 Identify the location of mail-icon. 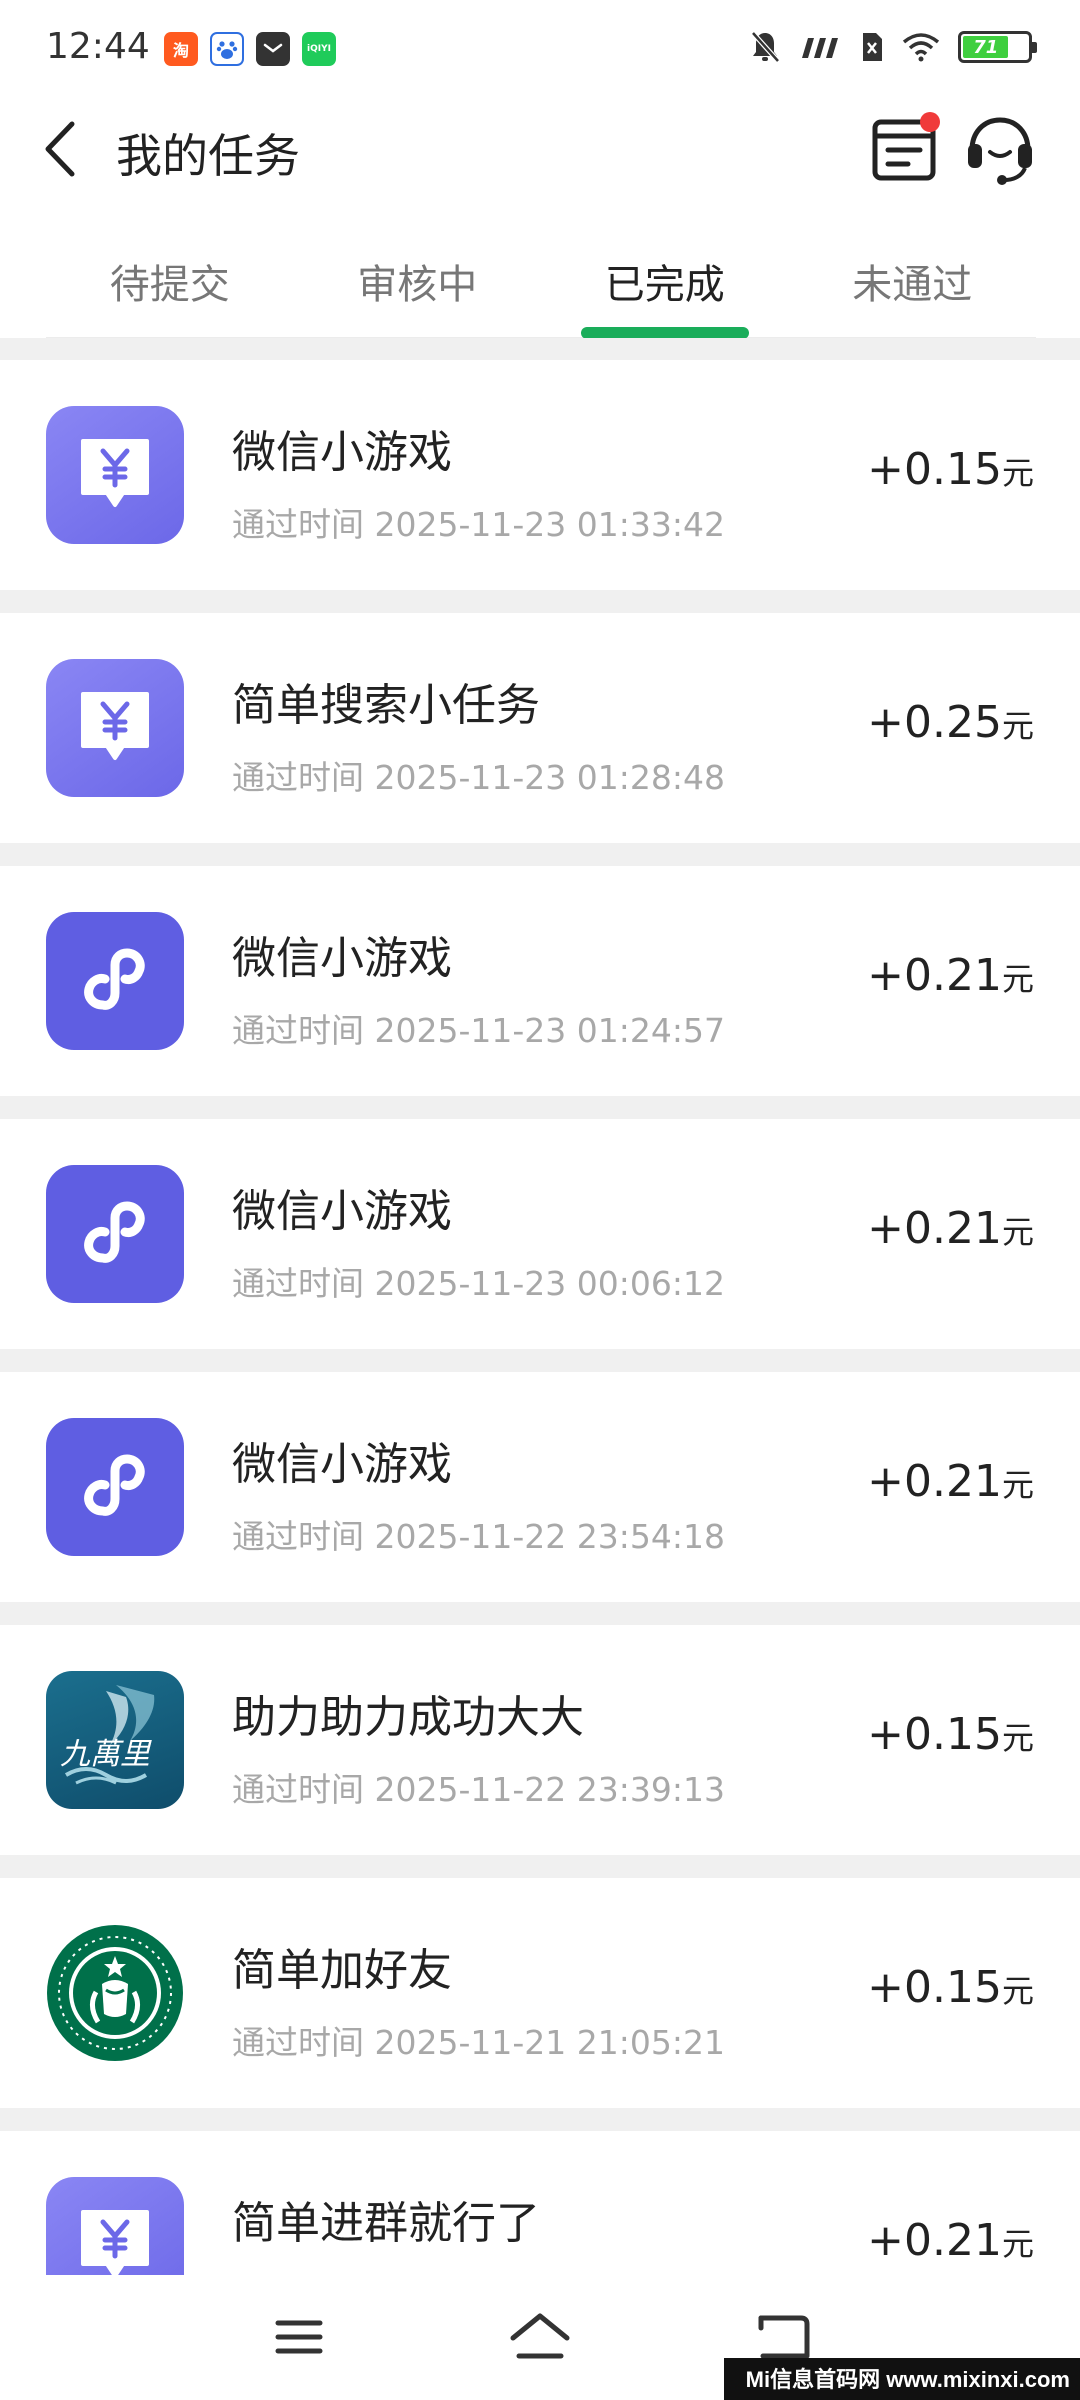
(273, 49).